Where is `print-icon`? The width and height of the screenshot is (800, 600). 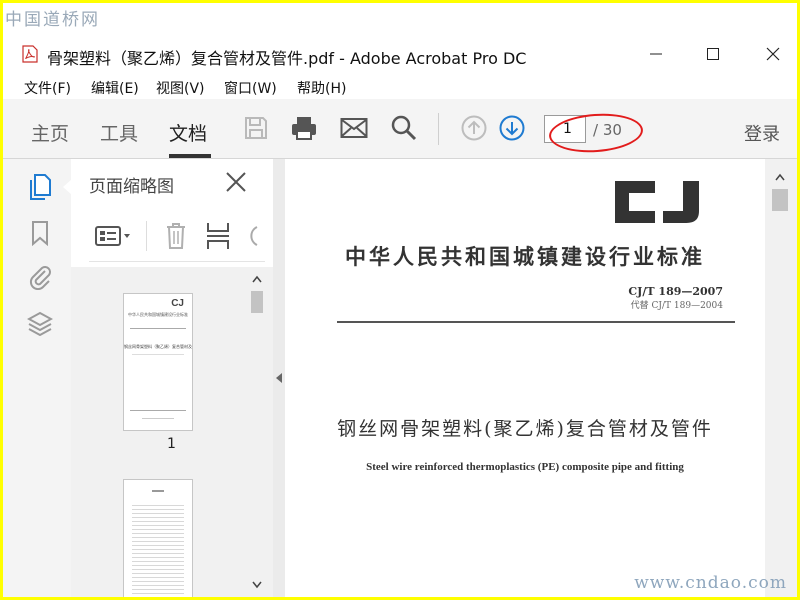
print-icon is located at coordinates (304, 128).